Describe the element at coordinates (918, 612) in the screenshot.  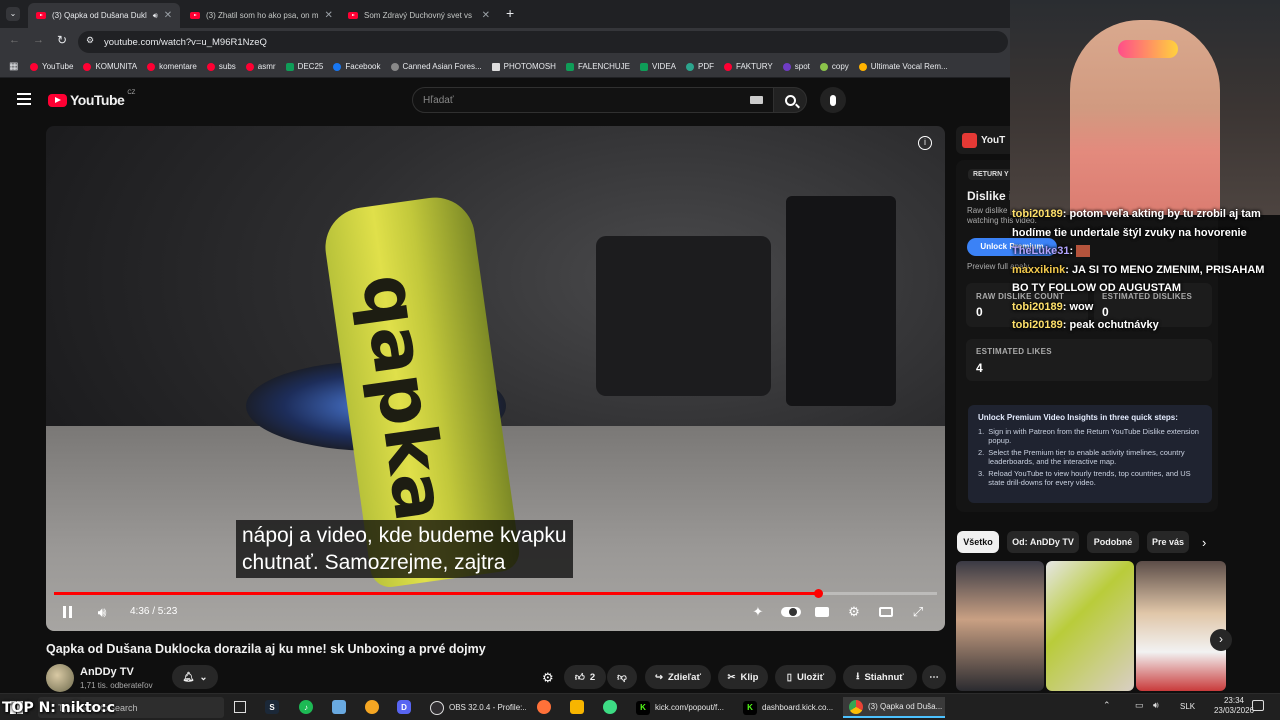
I see `fullscreen-button: ⤢` at that location.